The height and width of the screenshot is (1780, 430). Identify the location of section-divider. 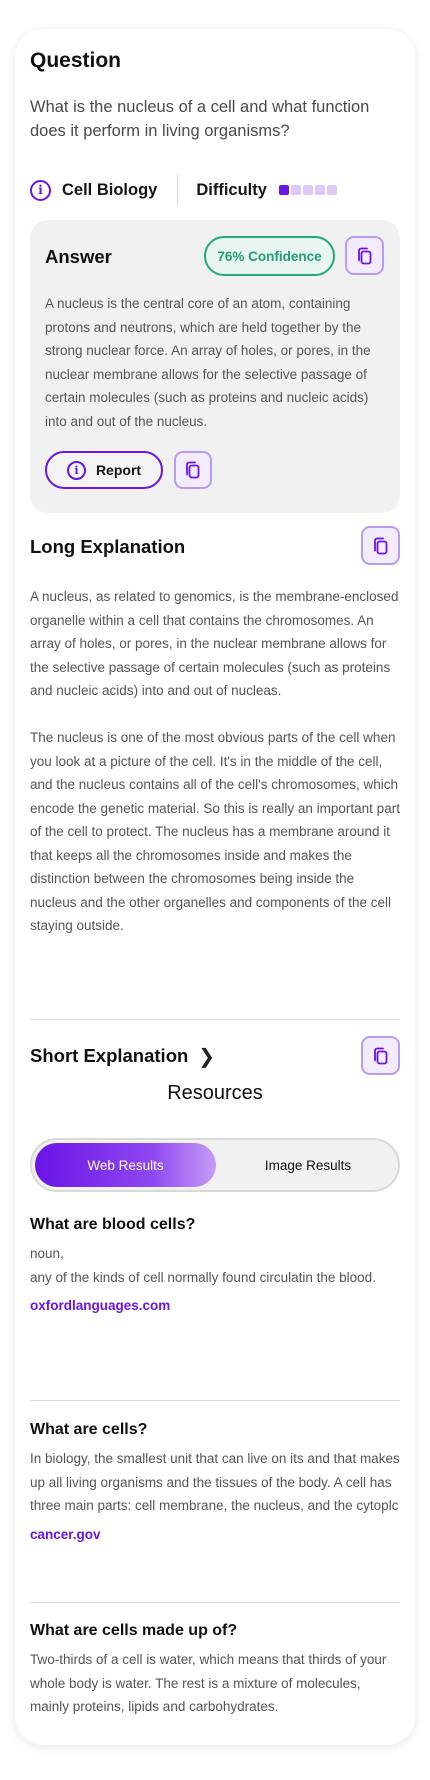
(215, 1019).